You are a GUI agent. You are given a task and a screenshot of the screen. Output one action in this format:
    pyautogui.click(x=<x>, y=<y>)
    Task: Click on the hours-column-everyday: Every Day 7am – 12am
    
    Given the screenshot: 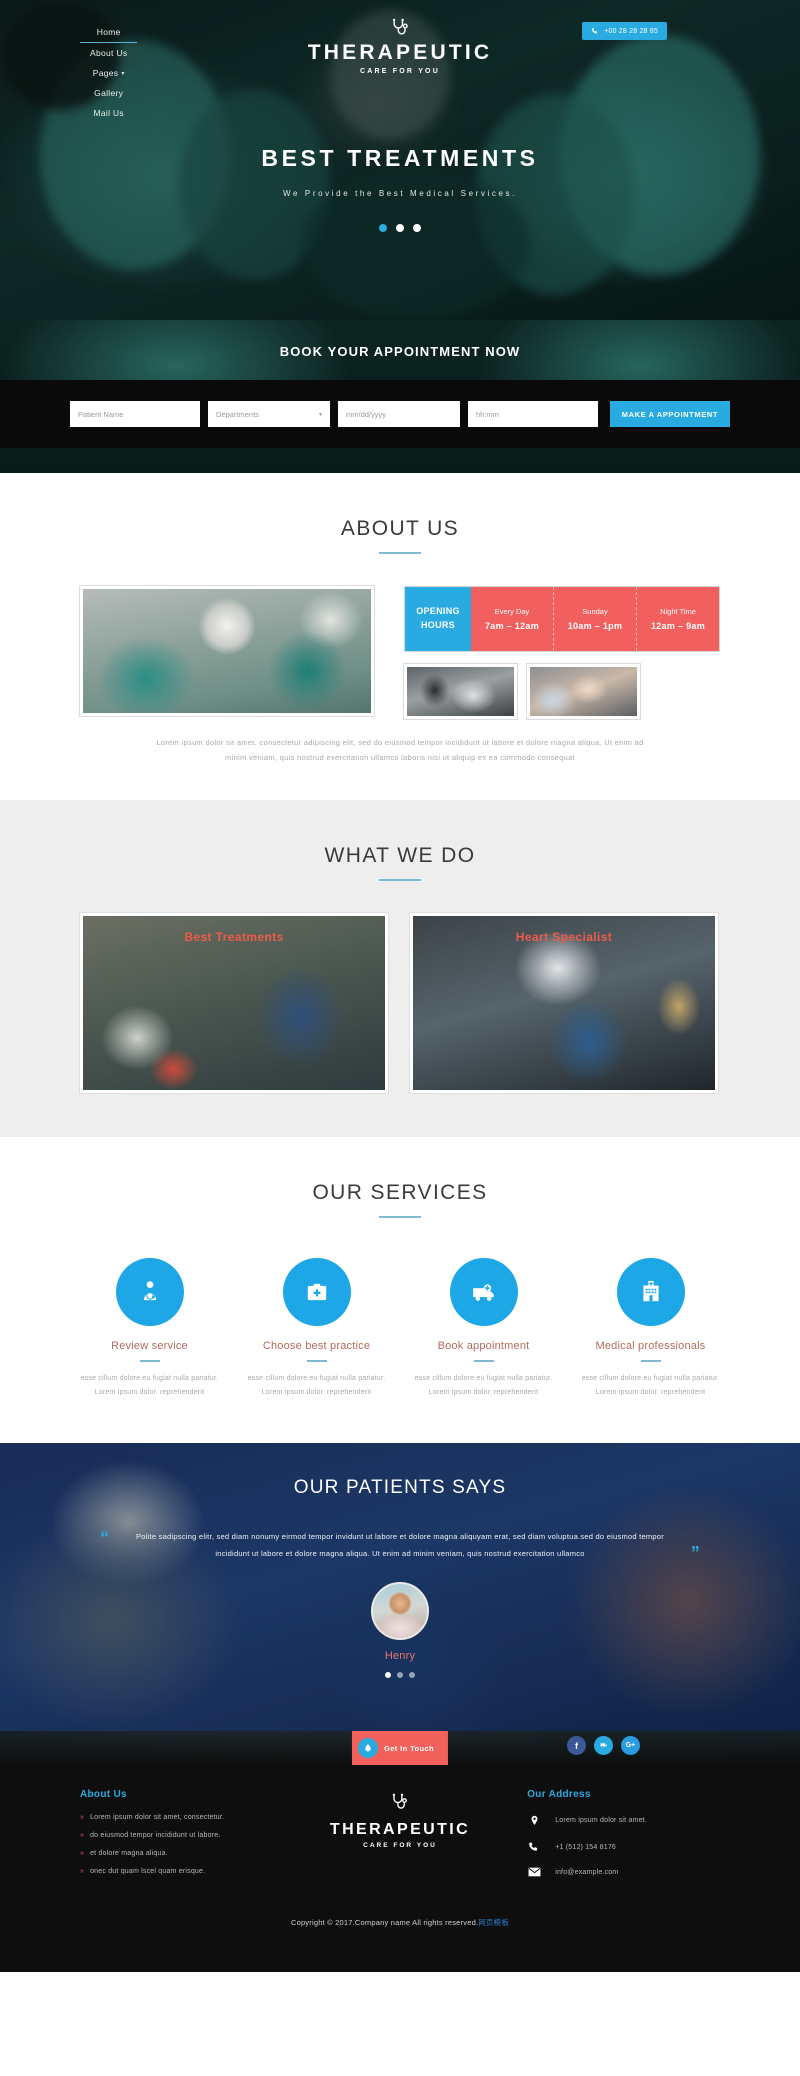 What is the action you would take?
    pyautogui.click(x=512, y=619)
    